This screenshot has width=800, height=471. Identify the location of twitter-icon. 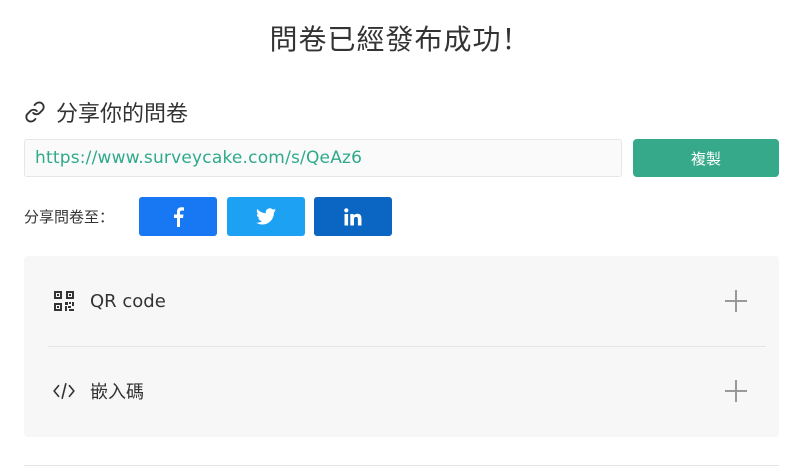
(266, 216).